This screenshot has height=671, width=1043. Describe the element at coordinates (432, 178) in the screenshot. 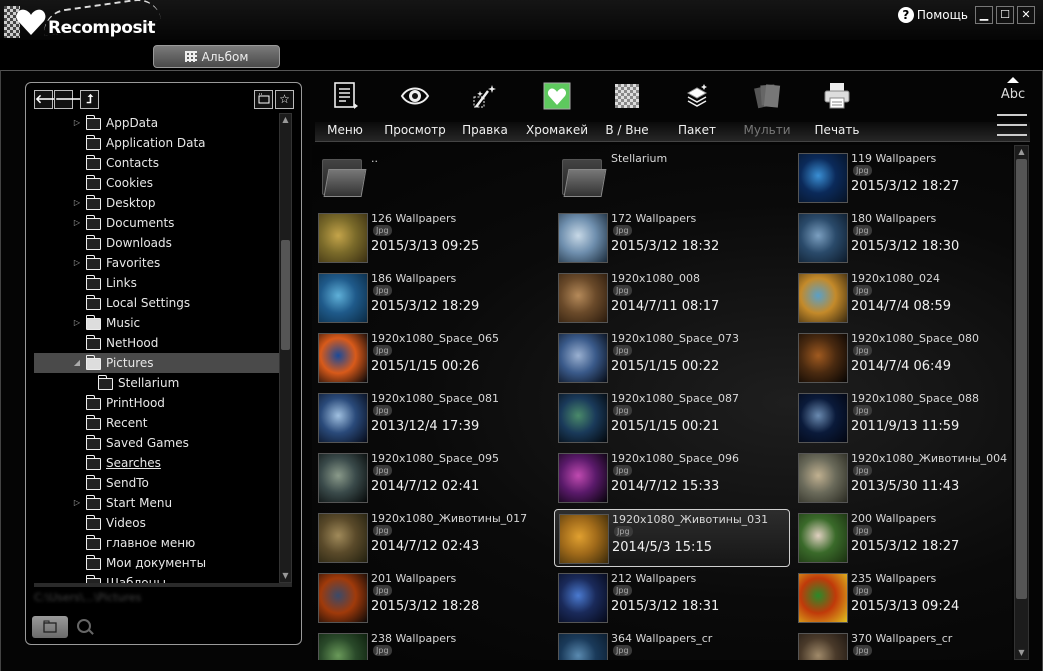

I see `folder-tile: ..` at that location.